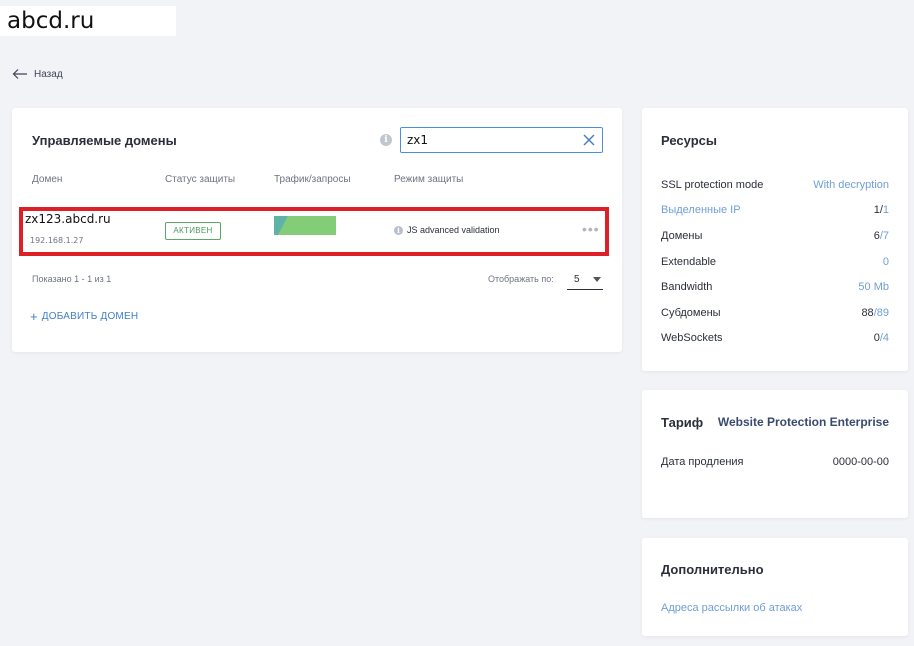 This screenshot has height=646, width=914. What do you see at coordinates (885, 210) in the screenshot?
I see `resource-total: 1` at bounding box center [885, 210].